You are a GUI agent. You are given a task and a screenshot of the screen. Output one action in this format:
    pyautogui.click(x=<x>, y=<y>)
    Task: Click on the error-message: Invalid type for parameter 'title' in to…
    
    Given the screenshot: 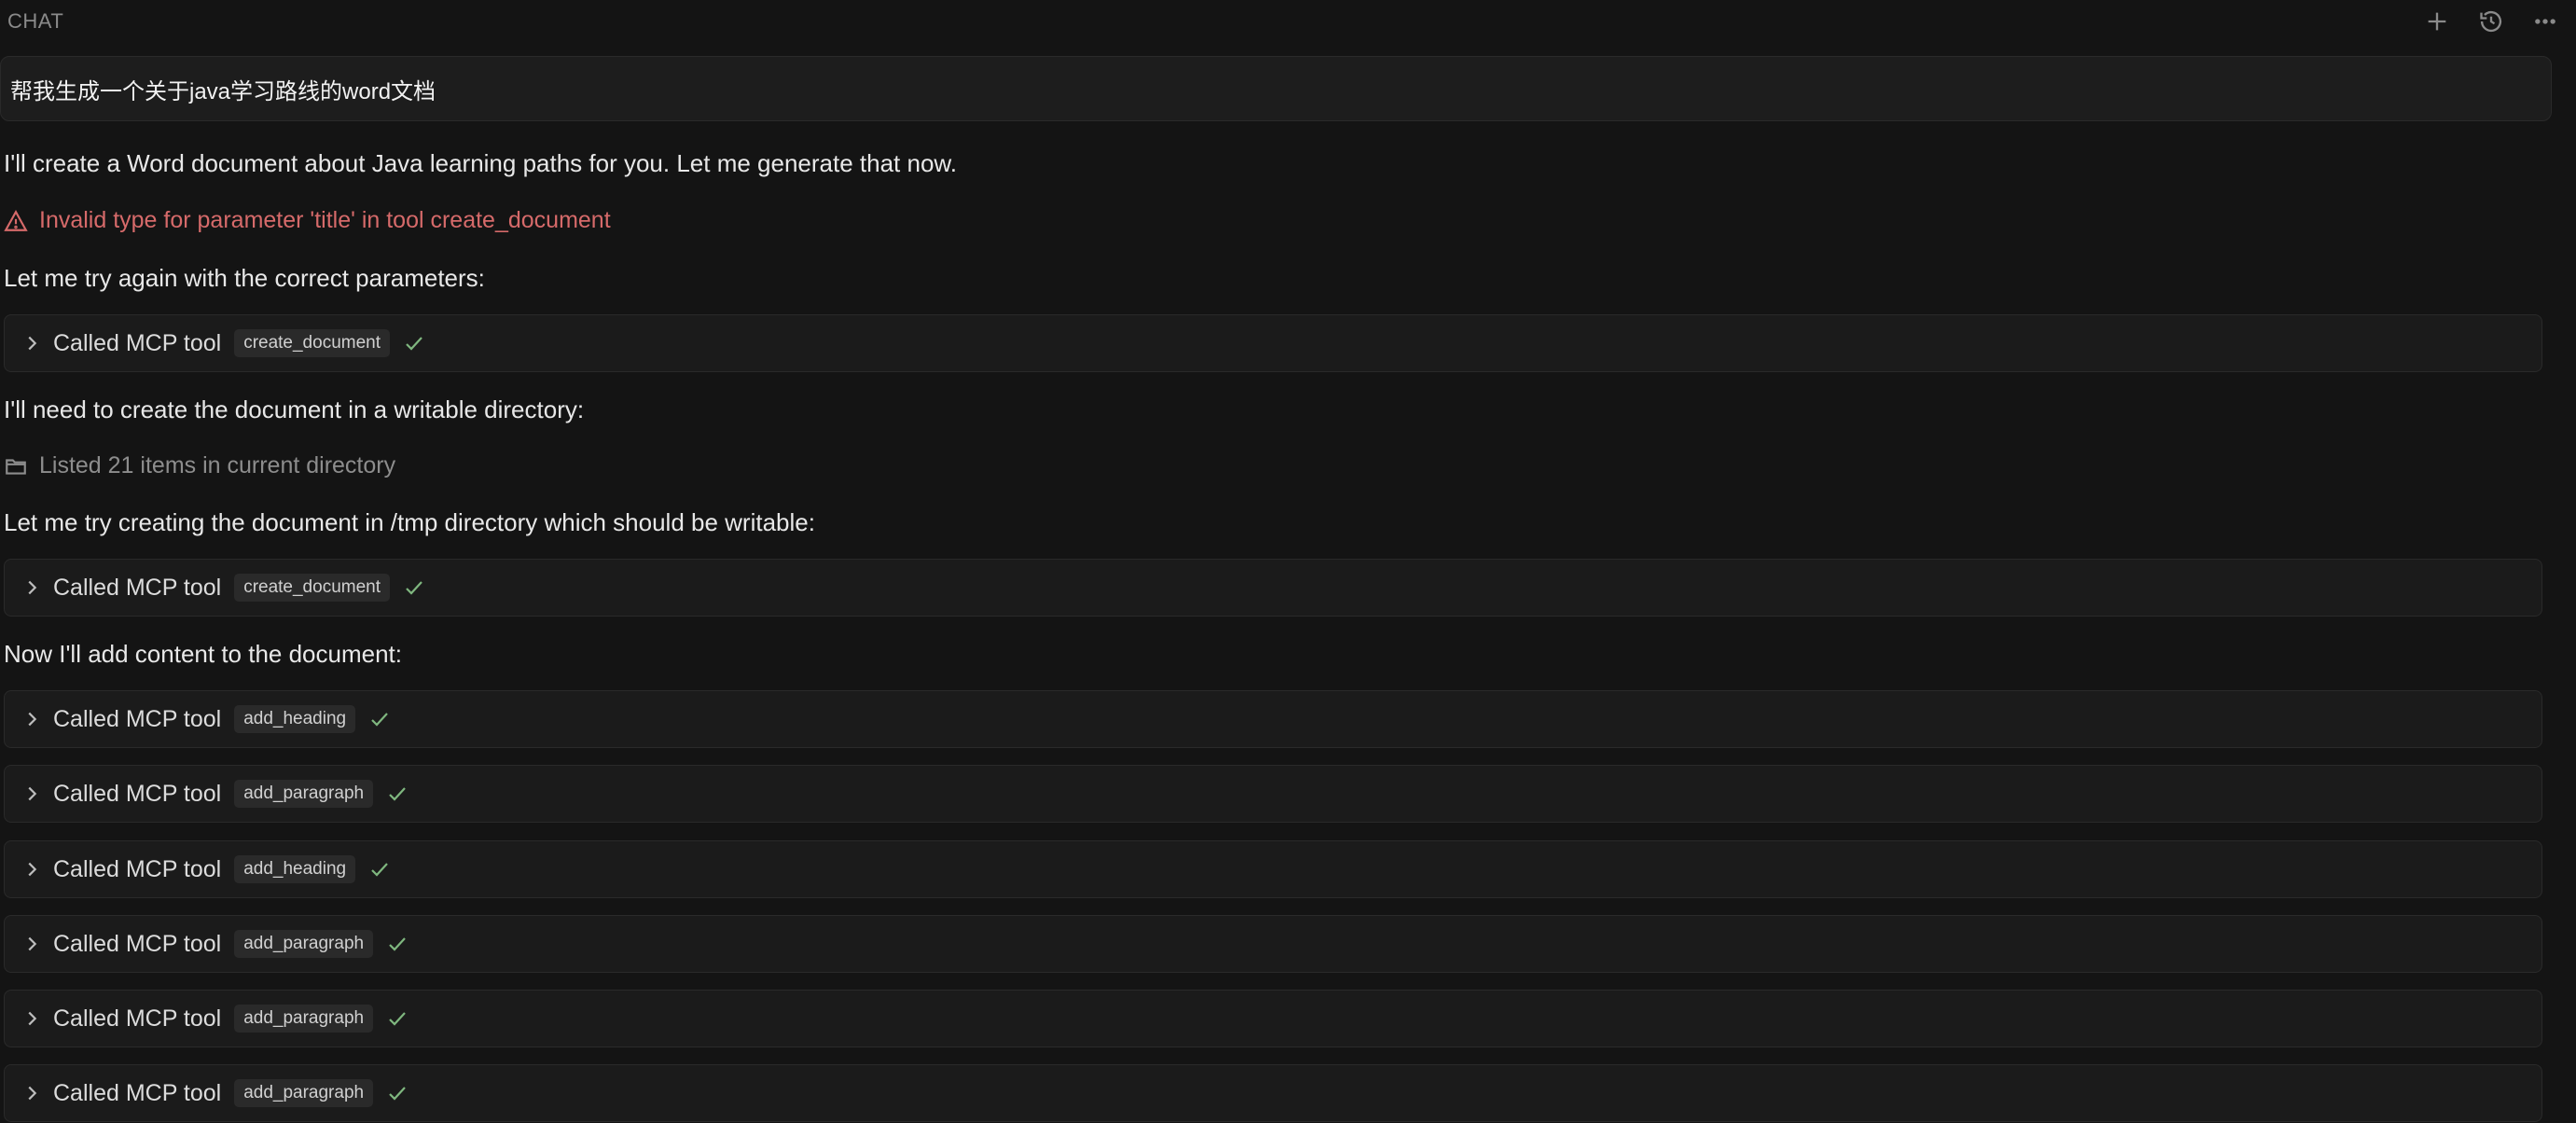 What is the action you would take?
    pyautogui.click(x=307, y=221)
    